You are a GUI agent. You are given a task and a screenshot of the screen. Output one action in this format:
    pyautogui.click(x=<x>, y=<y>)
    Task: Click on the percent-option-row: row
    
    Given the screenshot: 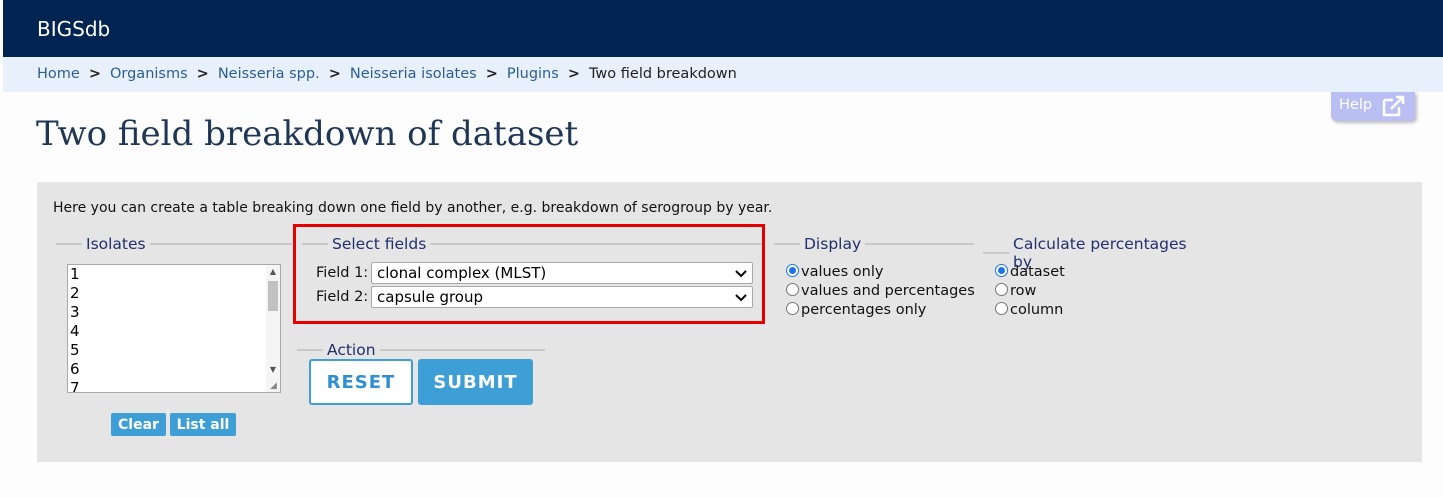 What is the action you would take?
    pyautogui.click(x=1015, y=292)
    